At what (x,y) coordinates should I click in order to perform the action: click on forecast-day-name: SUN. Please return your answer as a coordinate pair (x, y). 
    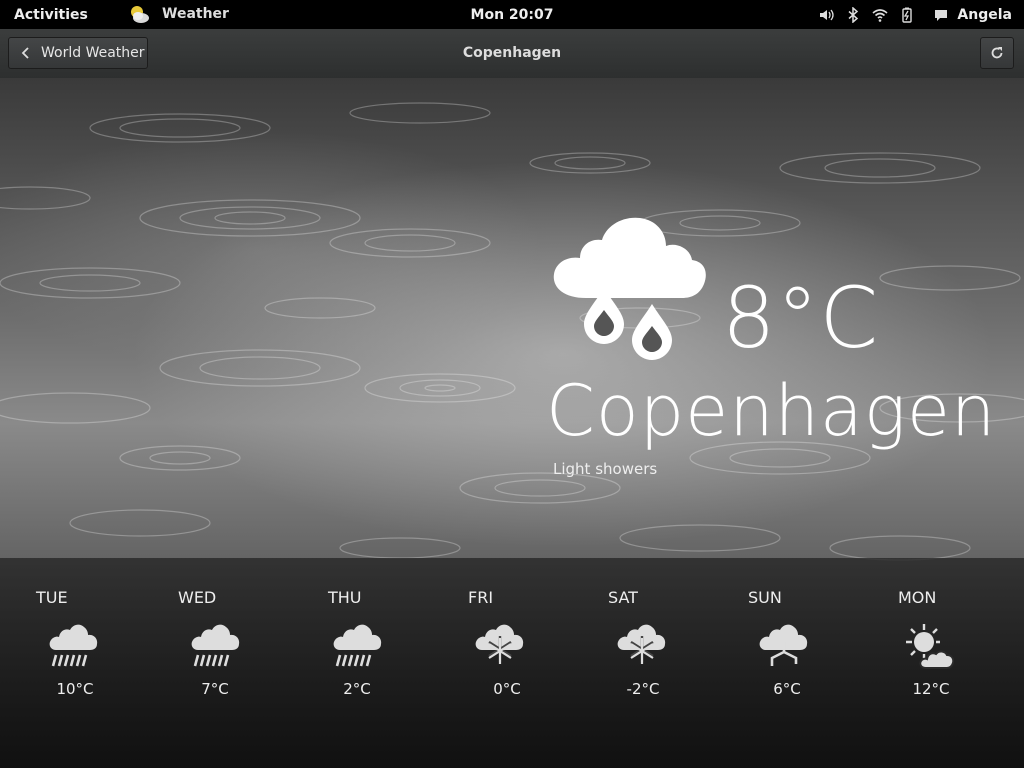
    Looking at the image, I should click on (765, 597).